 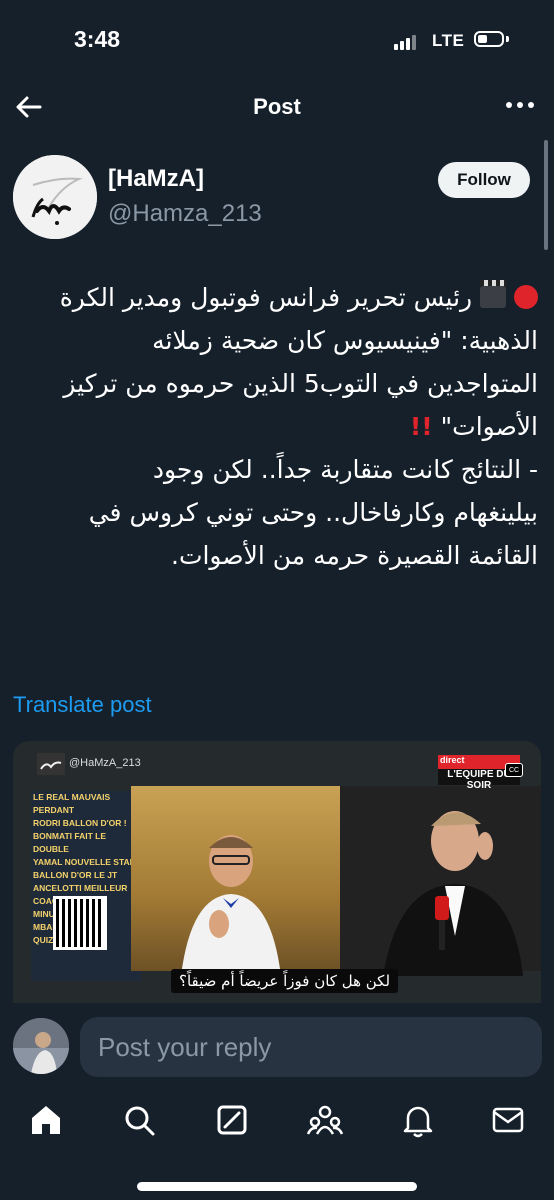 I want to click on page-title: Post, so click(x=277, y=106).